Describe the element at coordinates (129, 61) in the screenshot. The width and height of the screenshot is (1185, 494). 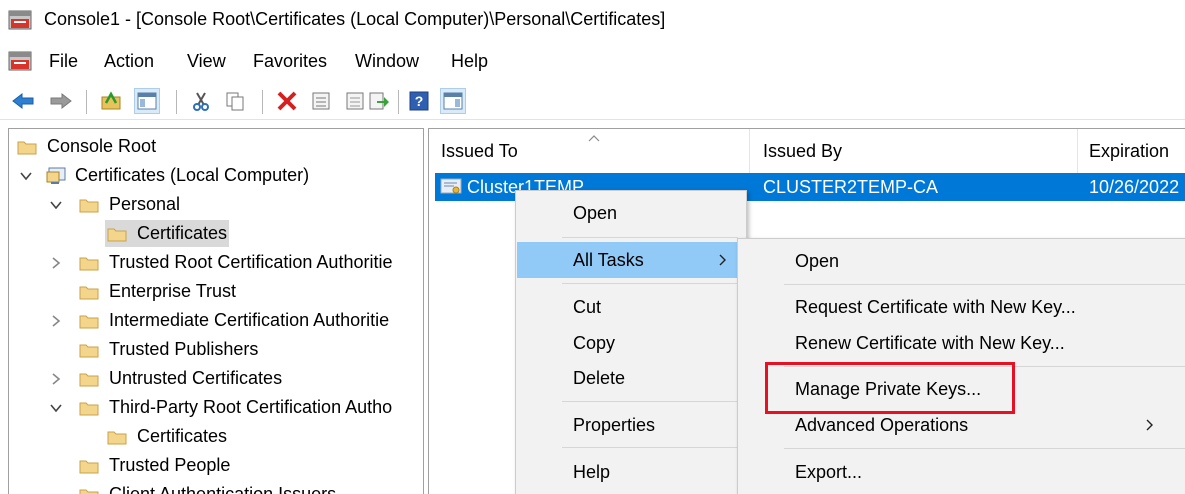
I see `menu-action: Action` at that location.